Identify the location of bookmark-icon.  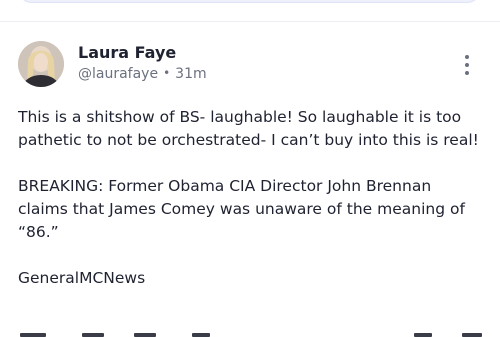
(423, 335).